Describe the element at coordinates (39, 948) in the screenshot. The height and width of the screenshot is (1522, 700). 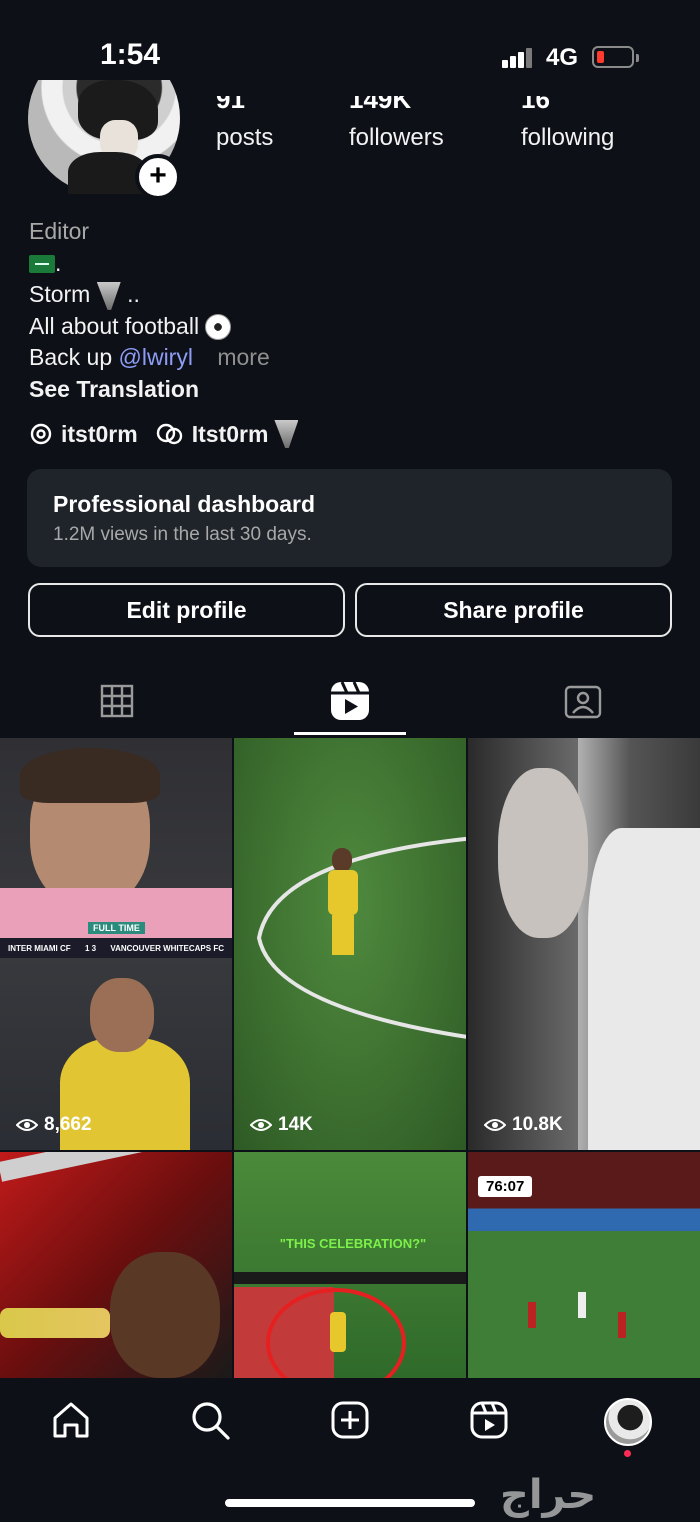
I see `score-team-left: INTER MIAMI CF` at that location.